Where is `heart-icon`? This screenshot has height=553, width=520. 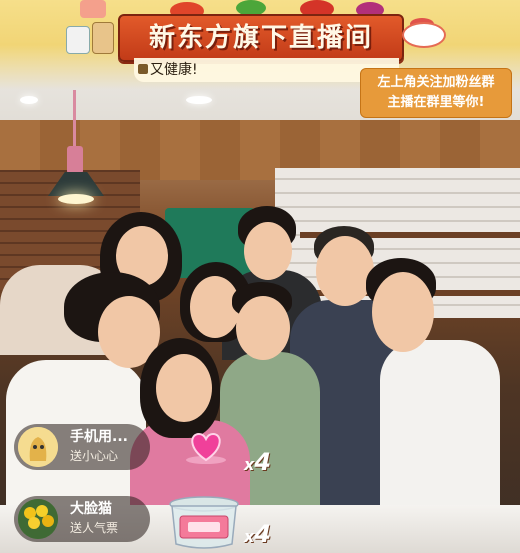
heart-icon is located at coordinates (206, 448).